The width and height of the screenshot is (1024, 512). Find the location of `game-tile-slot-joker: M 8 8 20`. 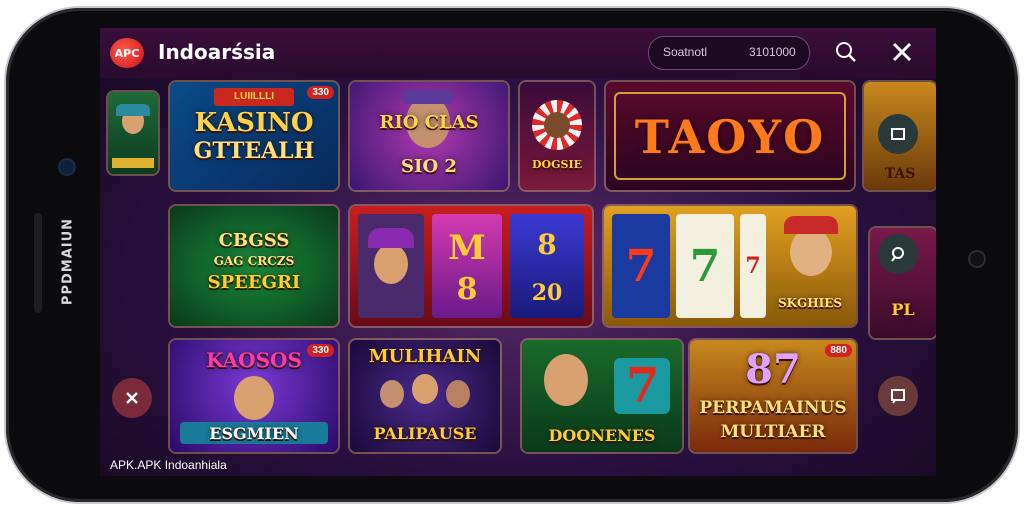

game-tile-slot-joker: M 8 8 20 is located at coordinates (471, 266).